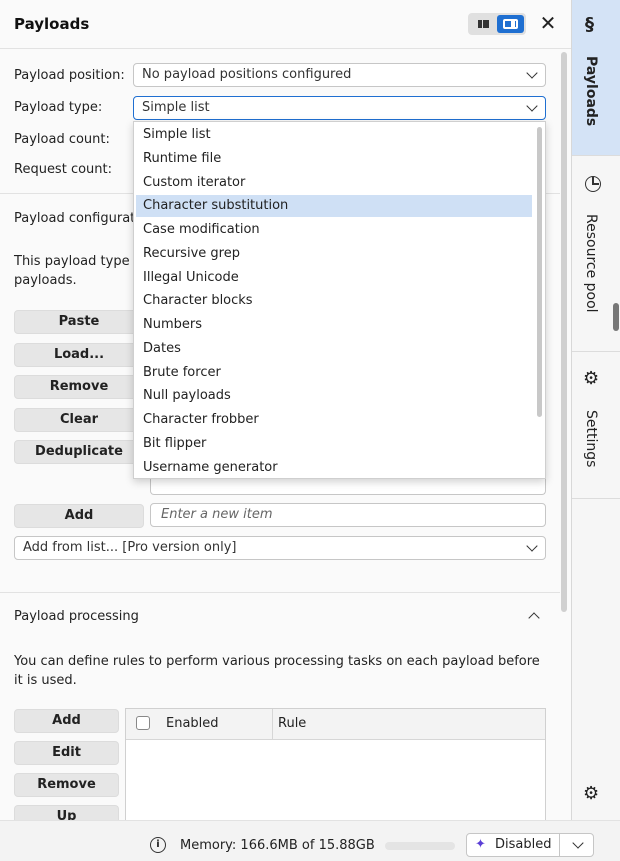 This screenshot has height=861, width=620. I want to click on option-brute-forcer: Brute forcer, so click(334, 373).